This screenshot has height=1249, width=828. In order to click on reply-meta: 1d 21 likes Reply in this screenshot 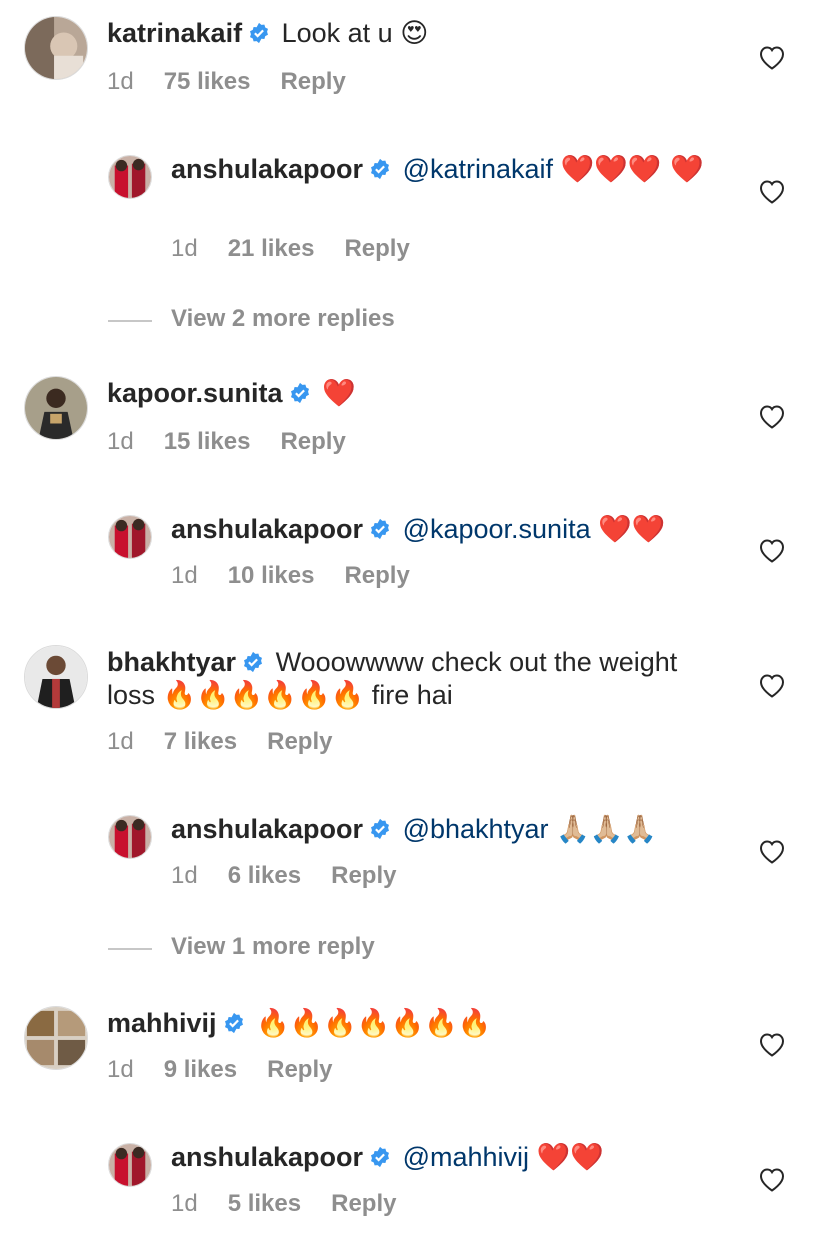, I will do `click(305, 249)`.